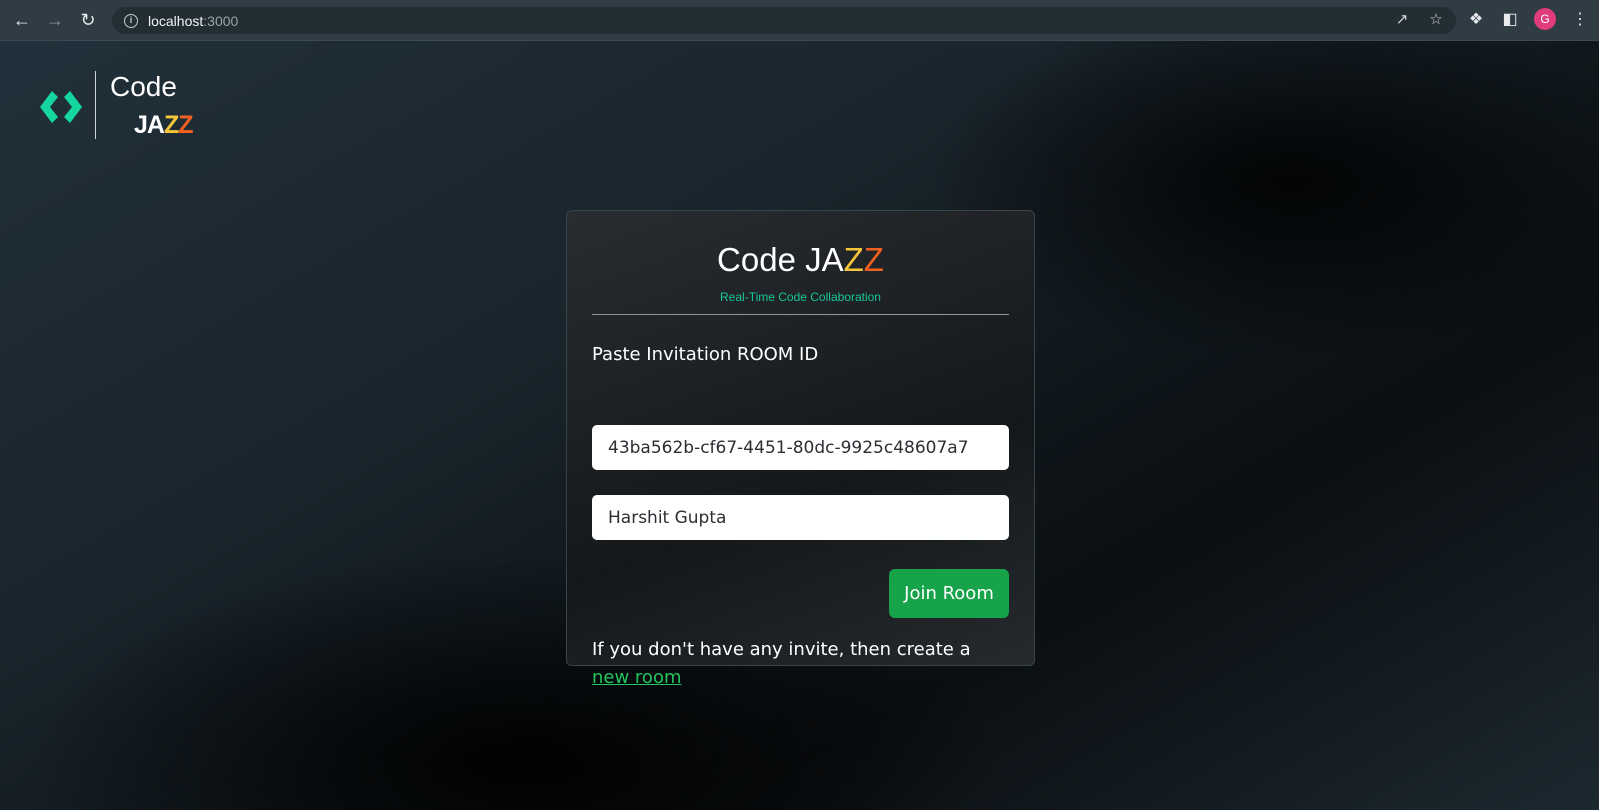 This screenshot has width=1599, height=810. Describe the element at coordinates (143, 86) in the screenshot. I see `logo-code-text: Code` at that location.